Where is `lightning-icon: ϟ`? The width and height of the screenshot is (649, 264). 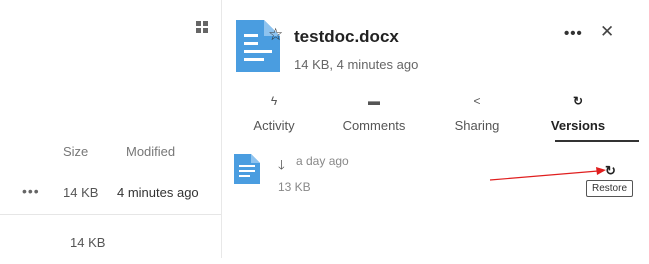
lightning-icon: ϟ is located at coordinates (274, 101).